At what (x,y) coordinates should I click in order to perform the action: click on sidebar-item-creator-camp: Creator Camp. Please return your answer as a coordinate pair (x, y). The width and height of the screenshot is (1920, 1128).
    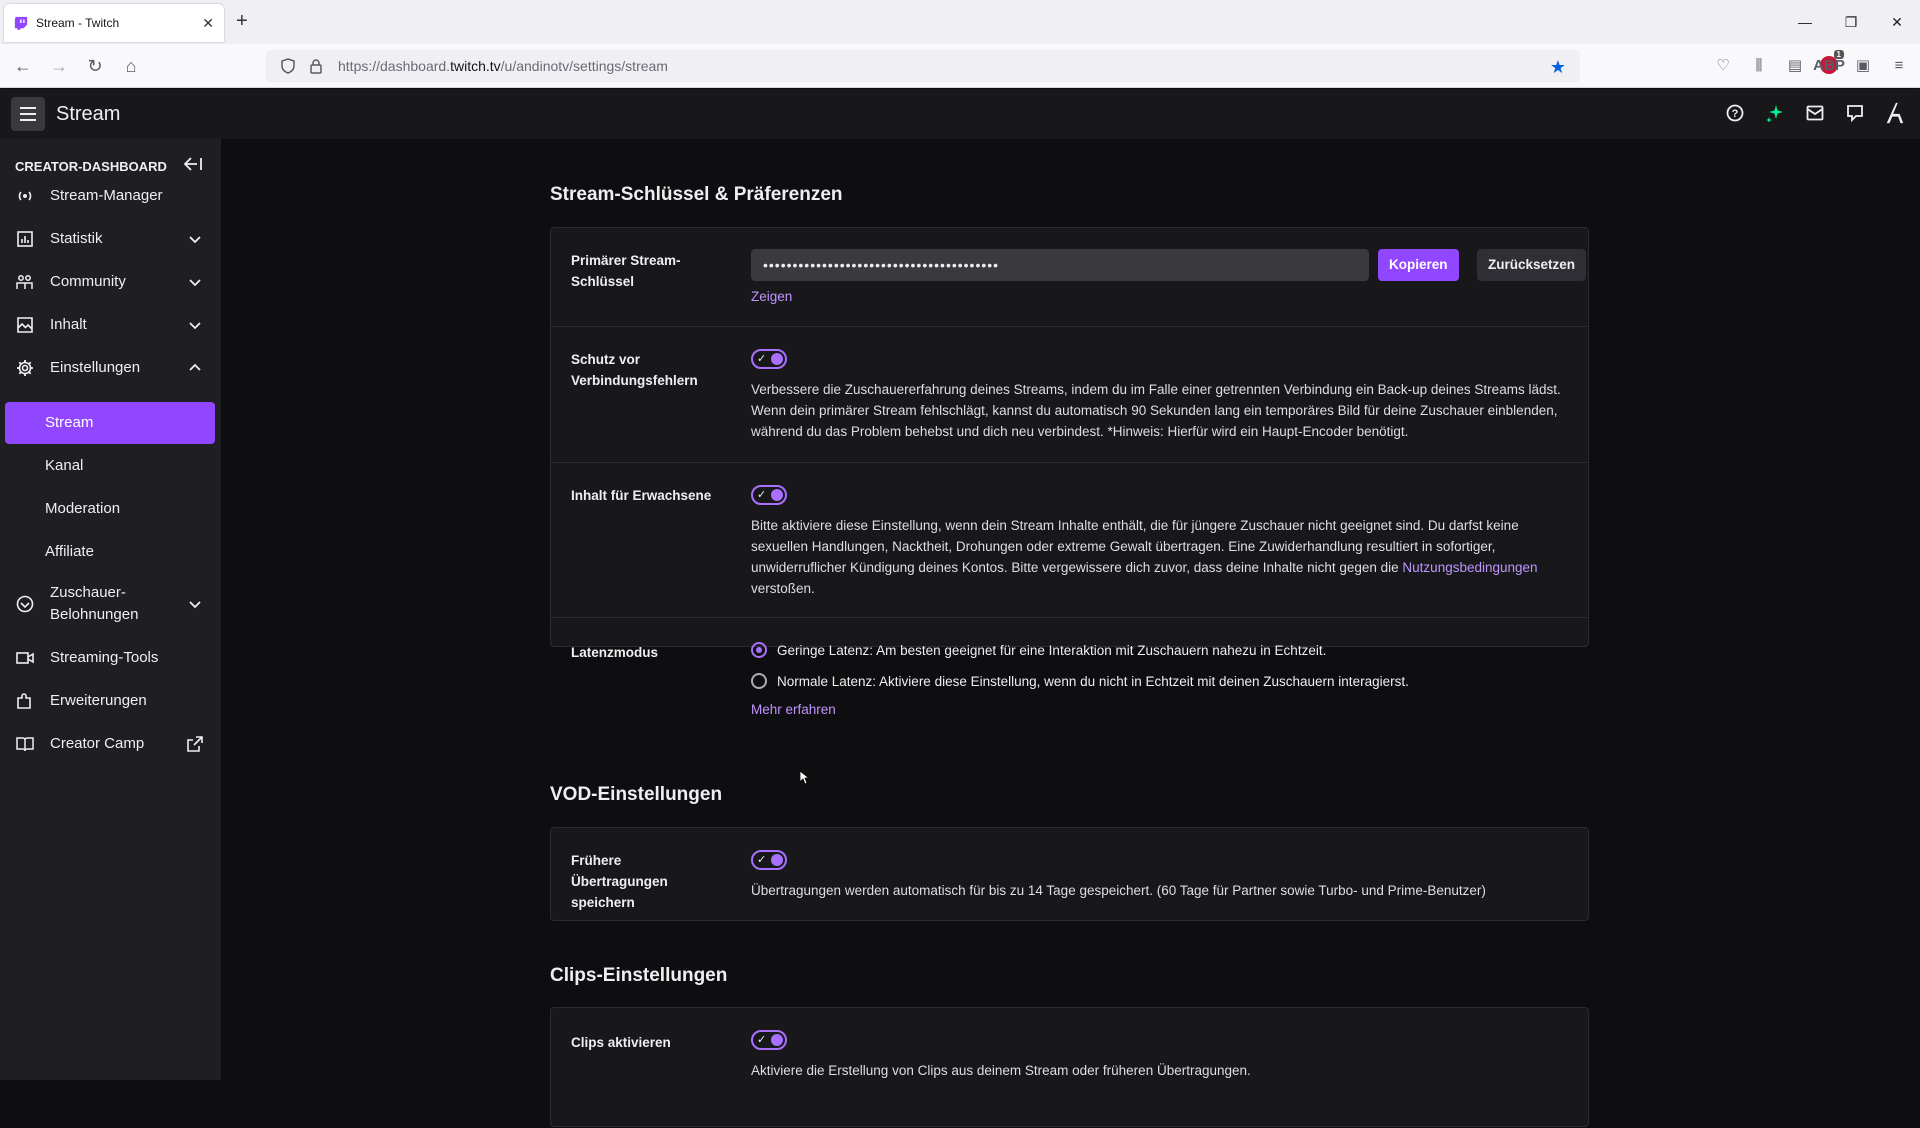
    Looking at the image, I should click on (110, 744).